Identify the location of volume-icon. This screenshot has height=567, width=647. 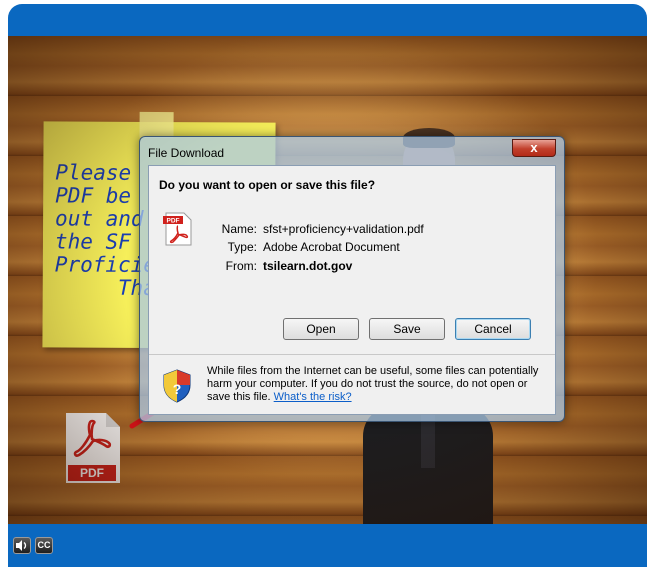
(21, 545).